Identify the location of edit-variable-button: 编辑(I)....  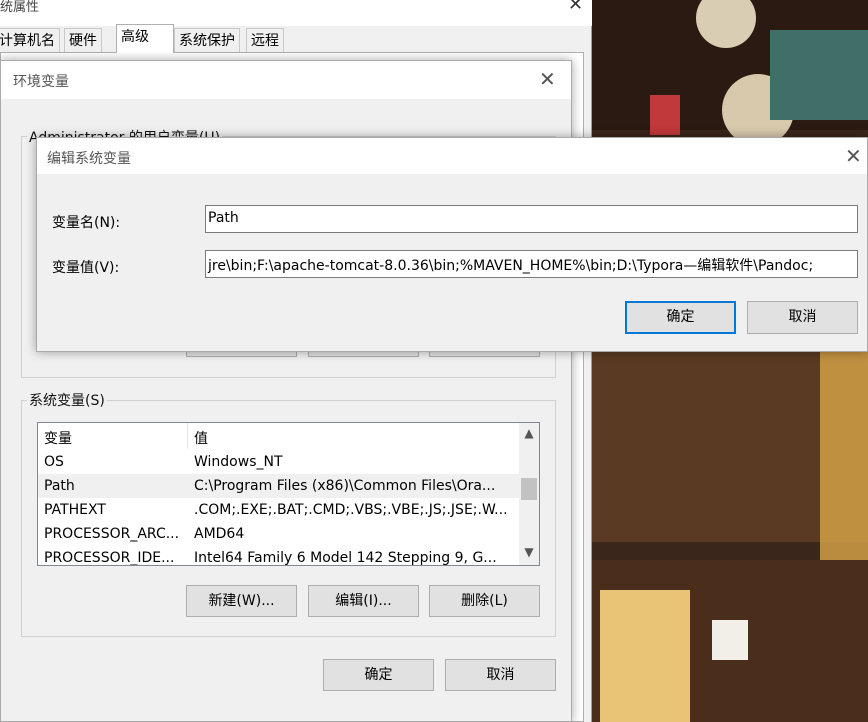
(363, 601).